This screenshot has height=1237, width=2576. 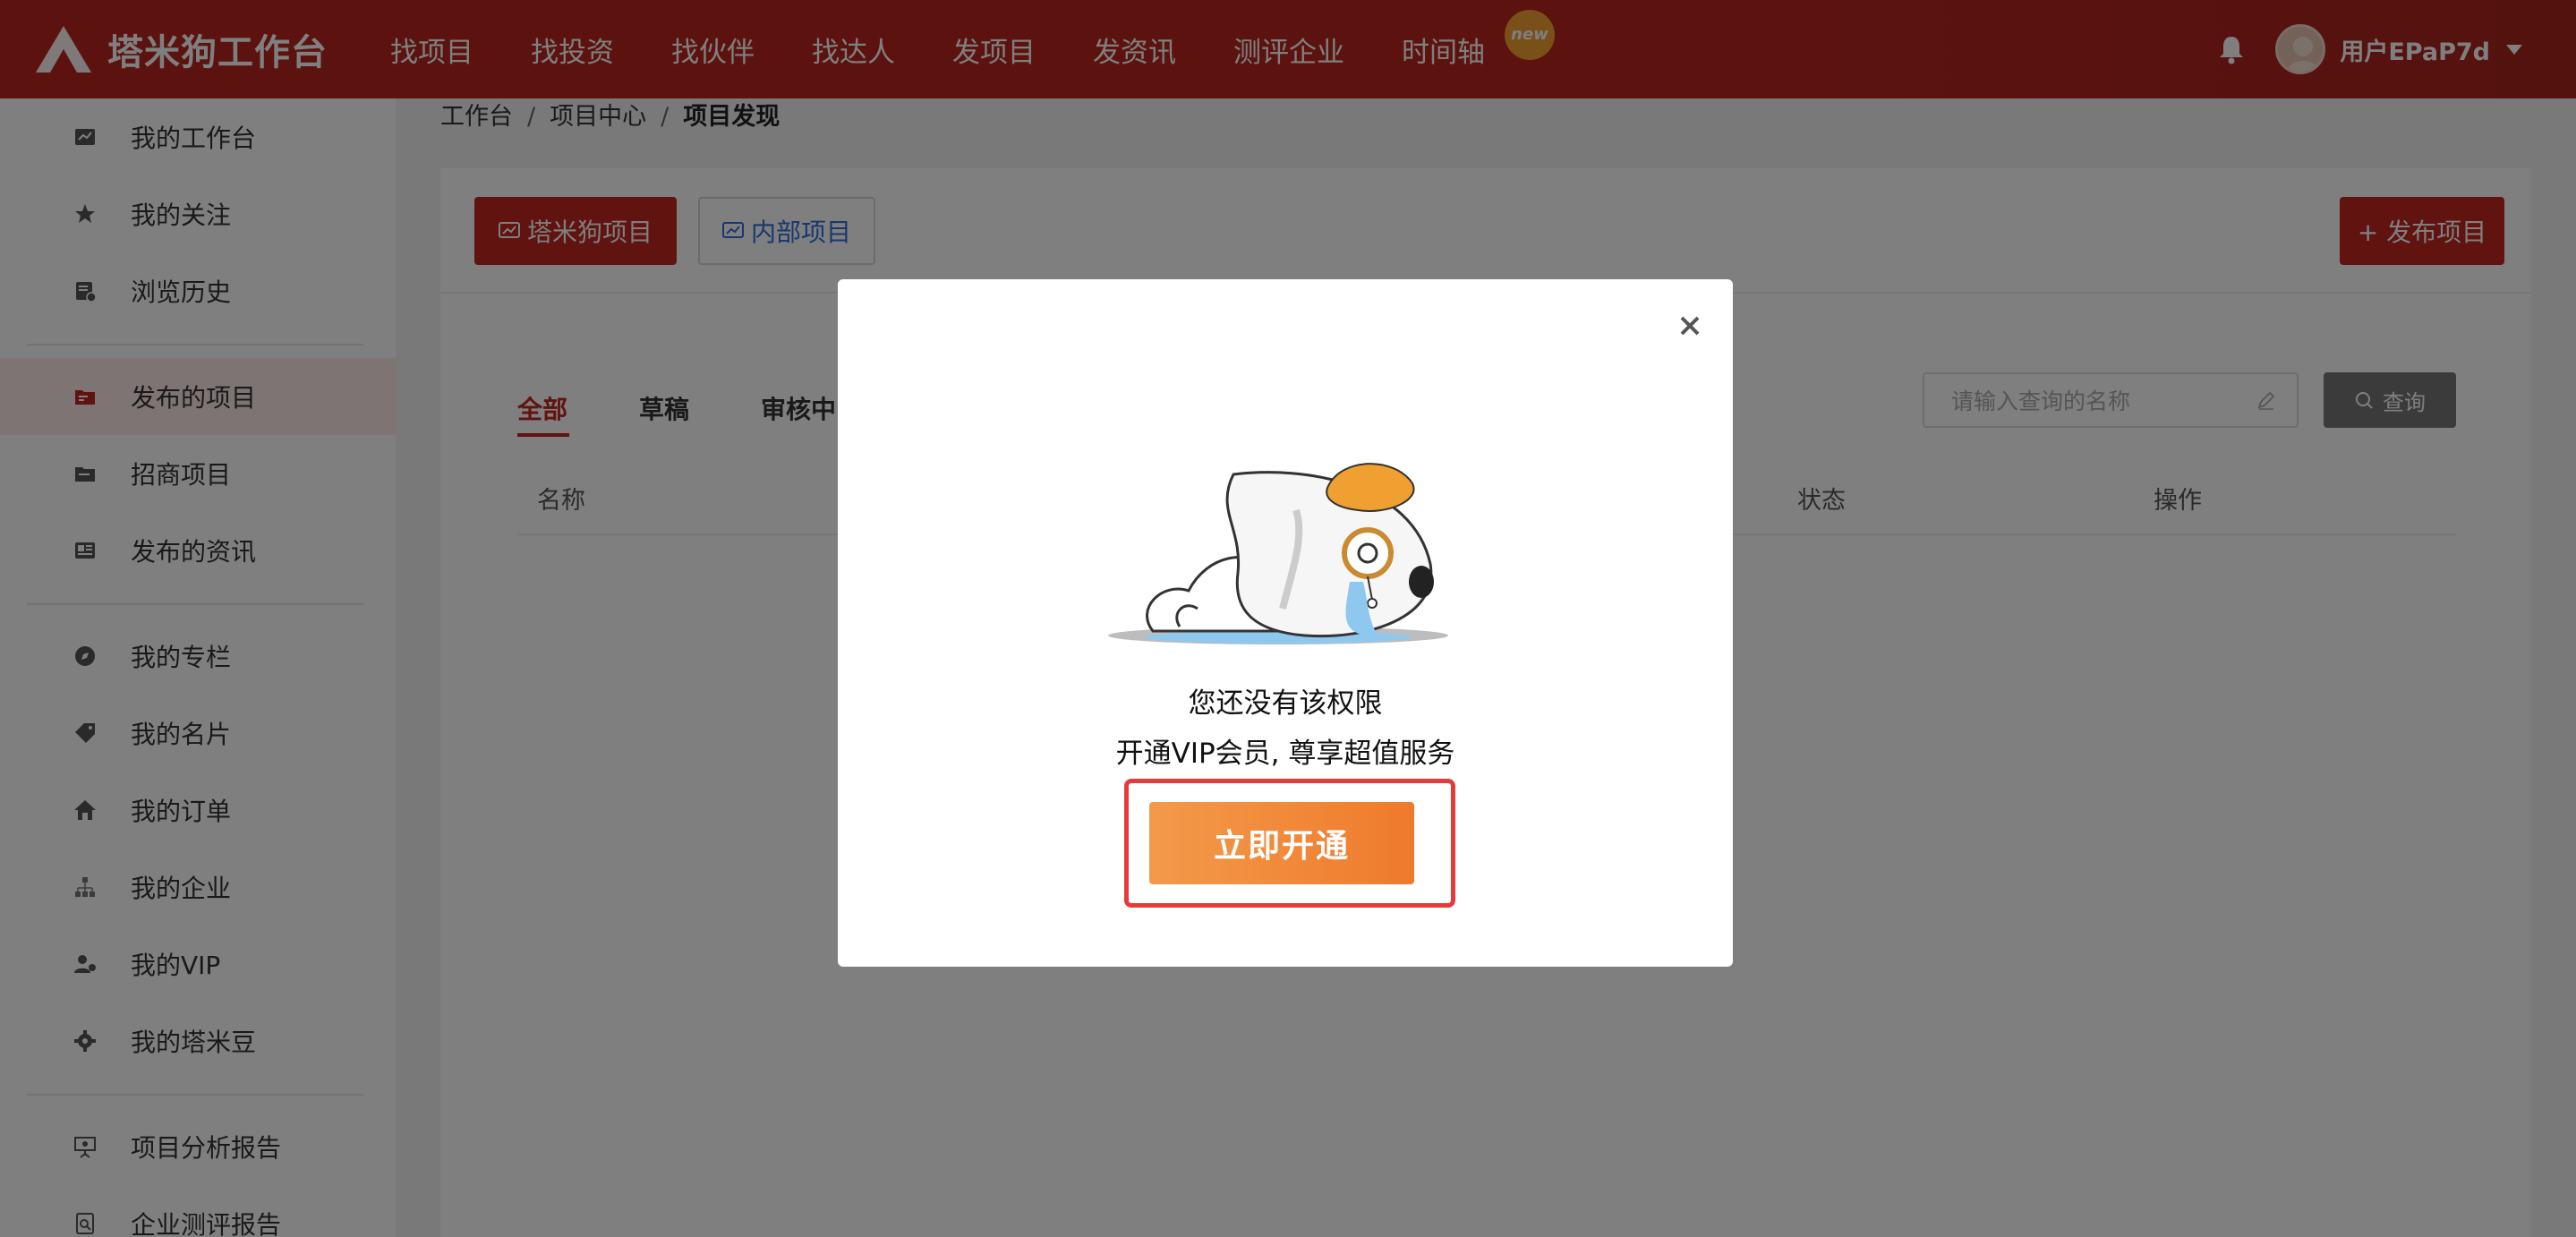 I want to click on vip-promo-text: 开通VIP会员, 尊享超值服务, so click(x=1285, y=754).